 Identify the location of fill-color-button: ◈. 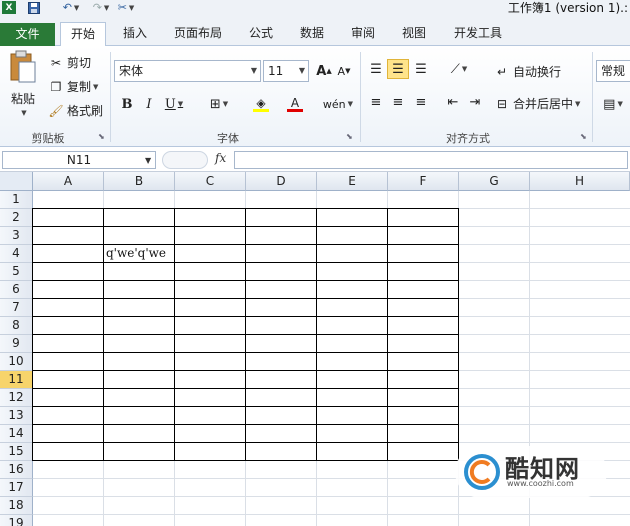
(261, 104).